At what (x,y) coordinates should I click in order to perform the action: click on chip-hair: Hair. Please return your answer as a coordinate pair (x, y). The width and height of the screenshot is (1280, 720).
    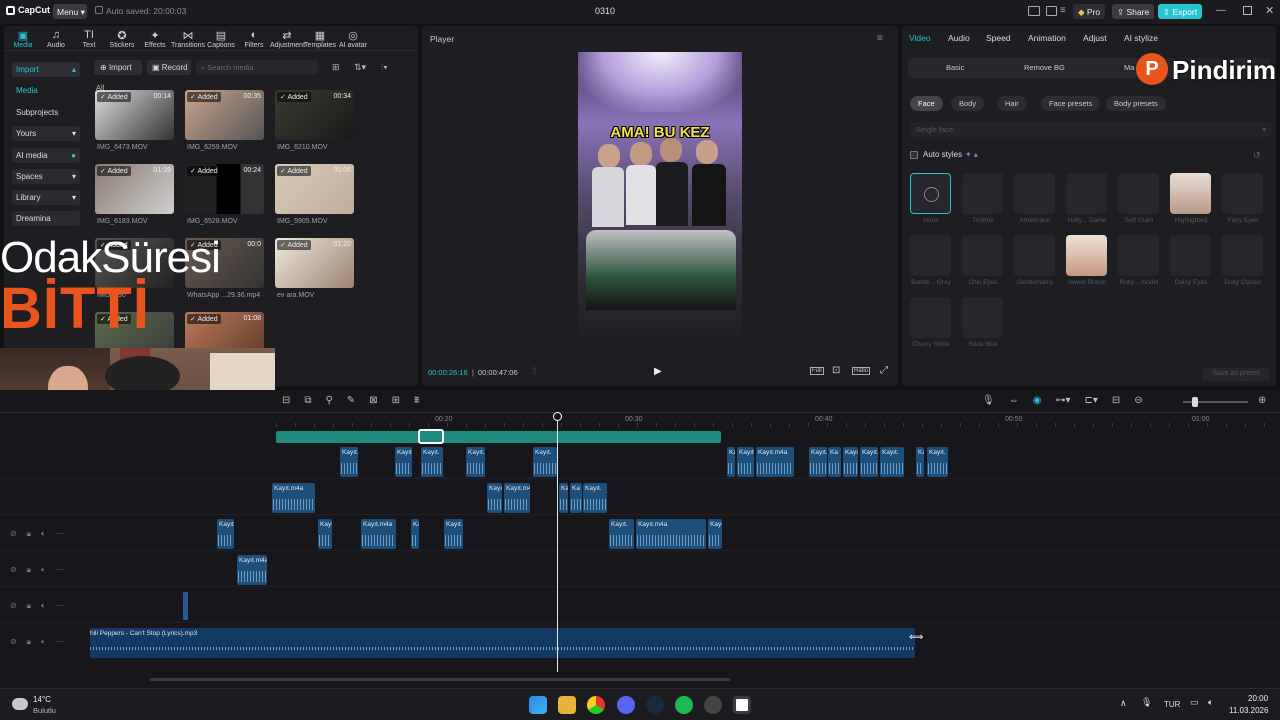
    Looking at the image, I should click on (1012, 103).